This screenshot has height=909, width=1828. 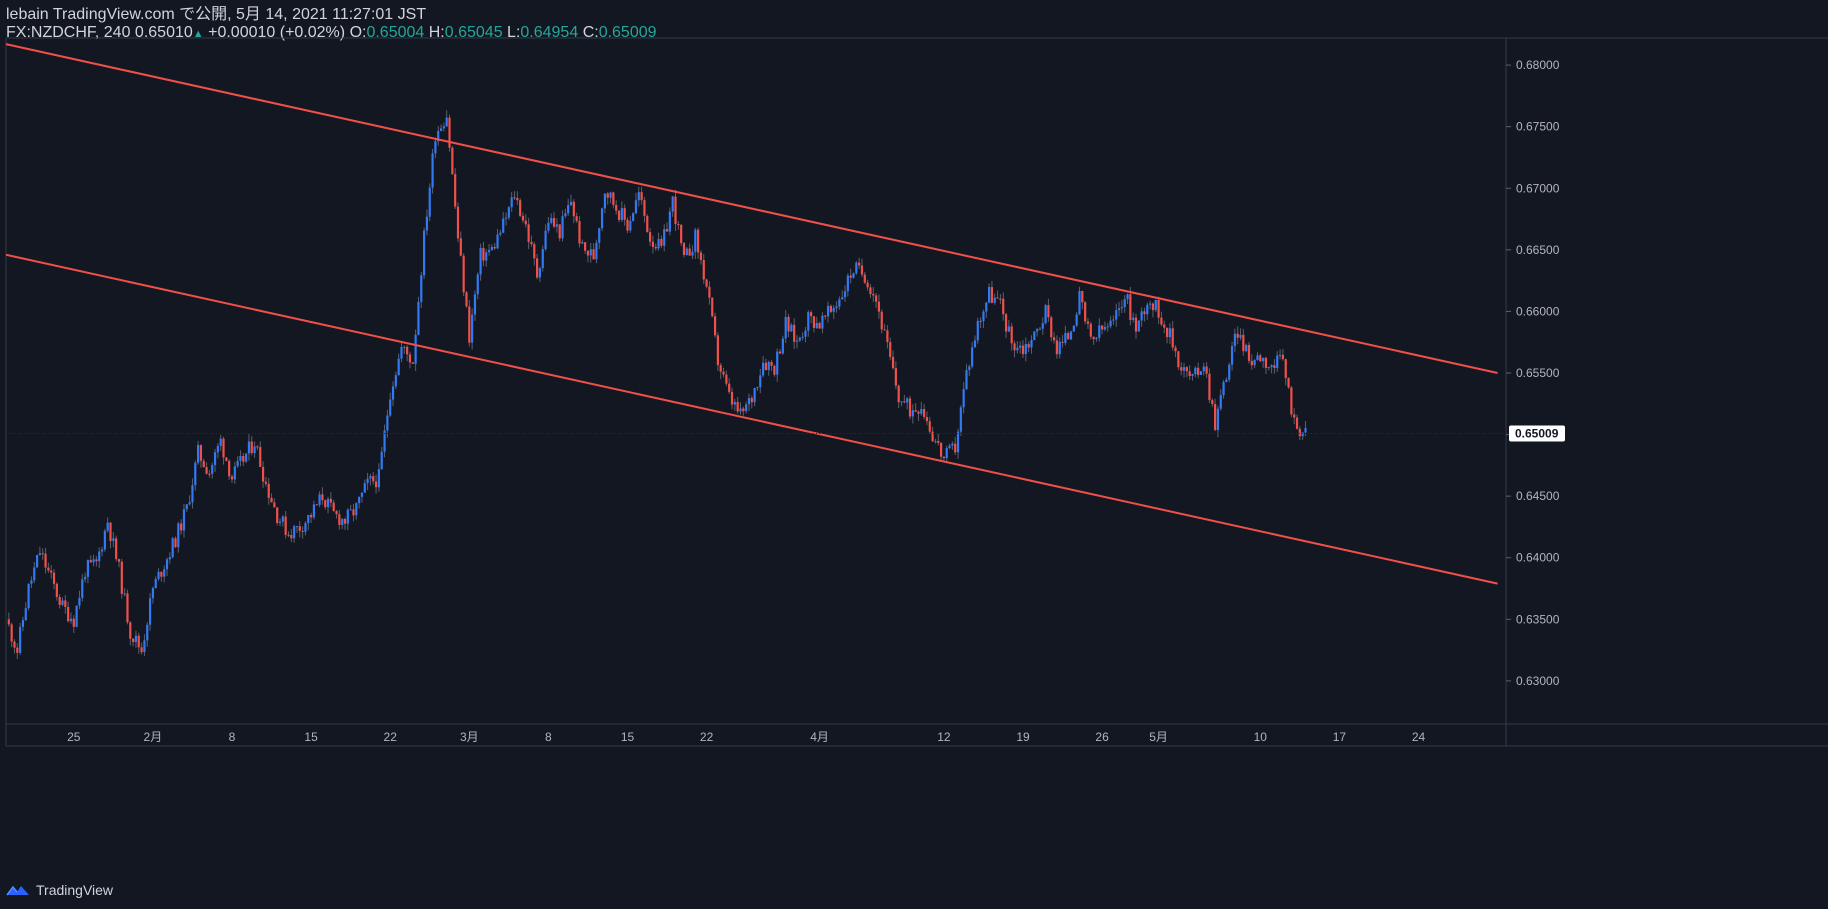 What do you see at coordinates (746, 737) in the screenshot?
I see `time-axis: 25 2月 8 15 22 3月 8 15 22 4月 12 19 26 5月 10 17 24` at bounding box center [746, 737].